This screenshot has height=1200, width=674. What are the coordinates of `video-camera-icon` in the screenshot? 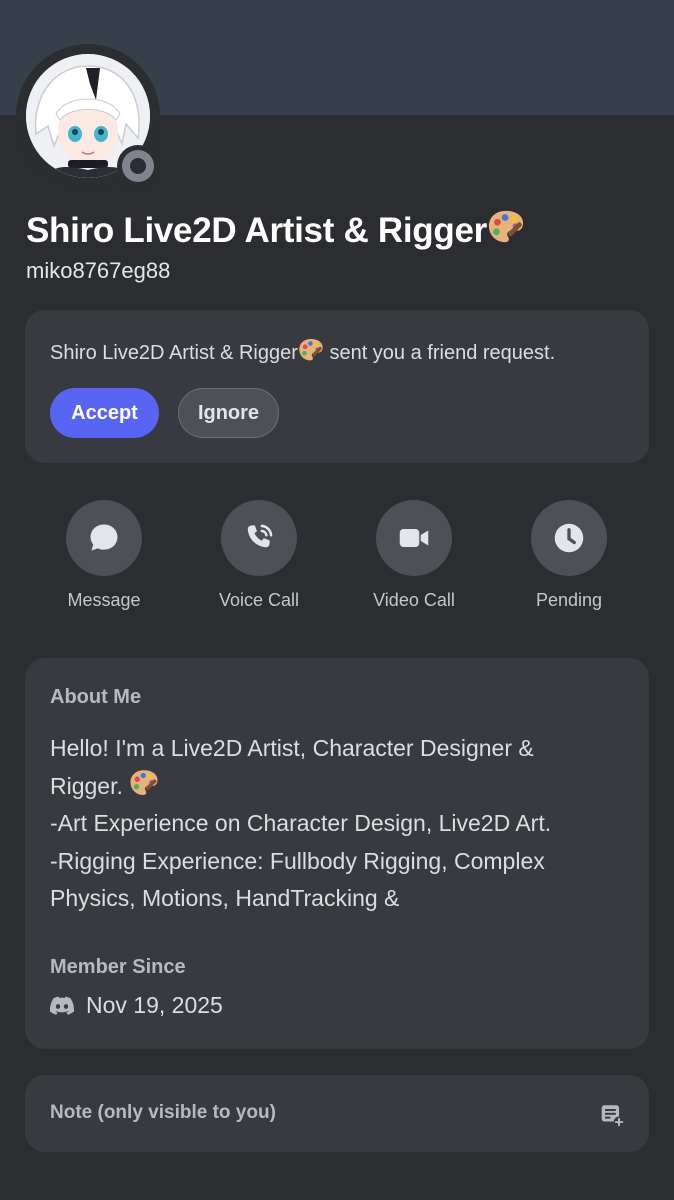 It's located at (414, 538).